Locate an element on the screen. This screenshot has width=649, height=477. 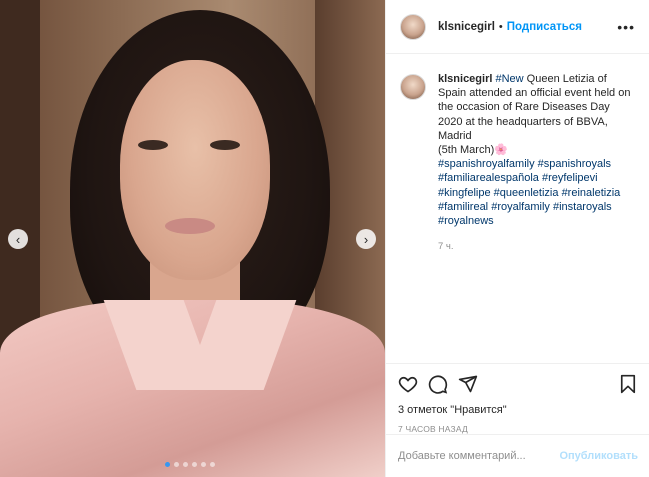
photo-face is located at coordinates (195, 170).